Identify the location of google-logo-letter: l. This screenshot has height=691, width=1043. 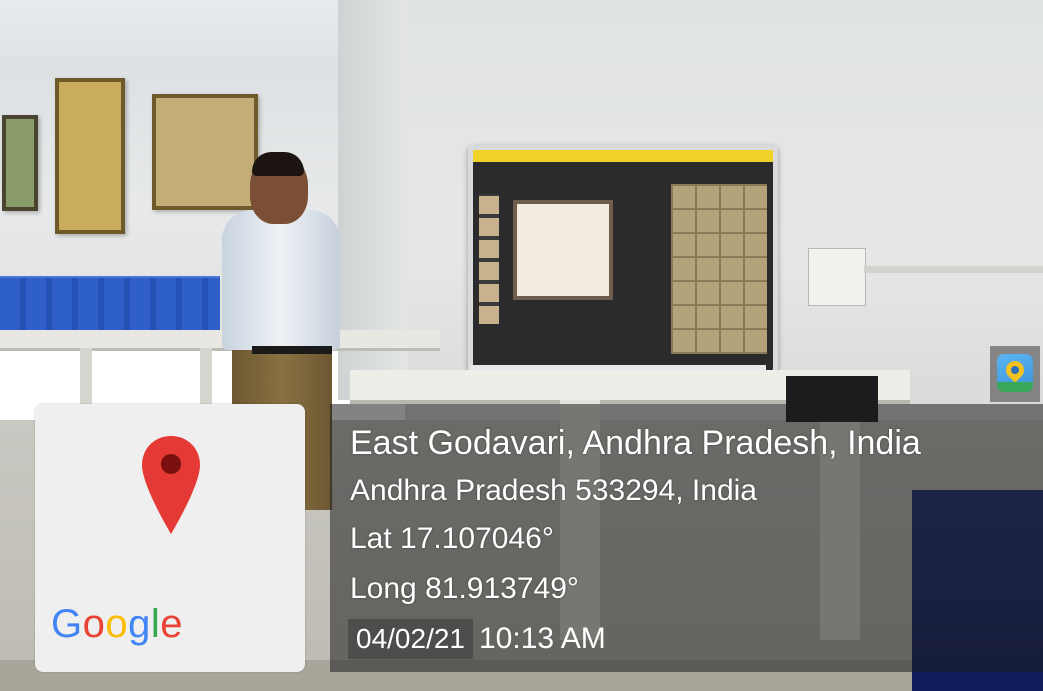
(155, 624).